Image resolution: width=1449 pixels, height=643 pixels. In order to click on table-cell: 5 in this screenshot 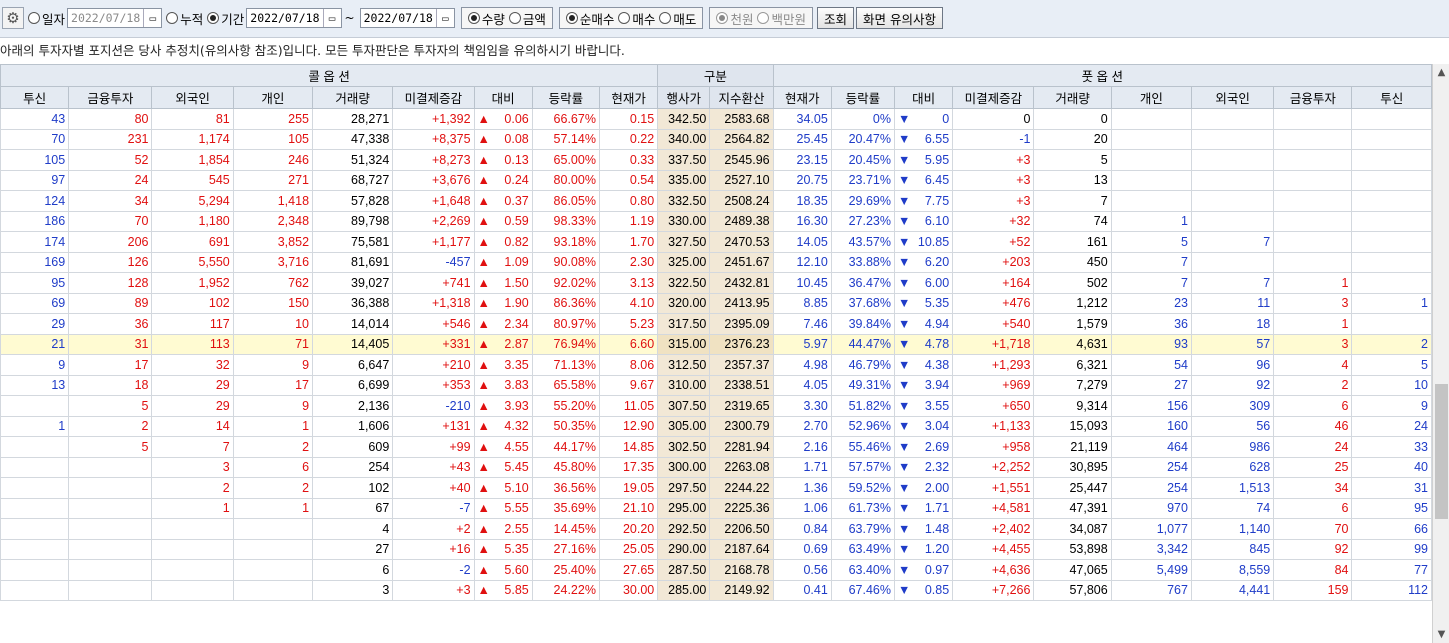, I will do `click(1391, 365)`.